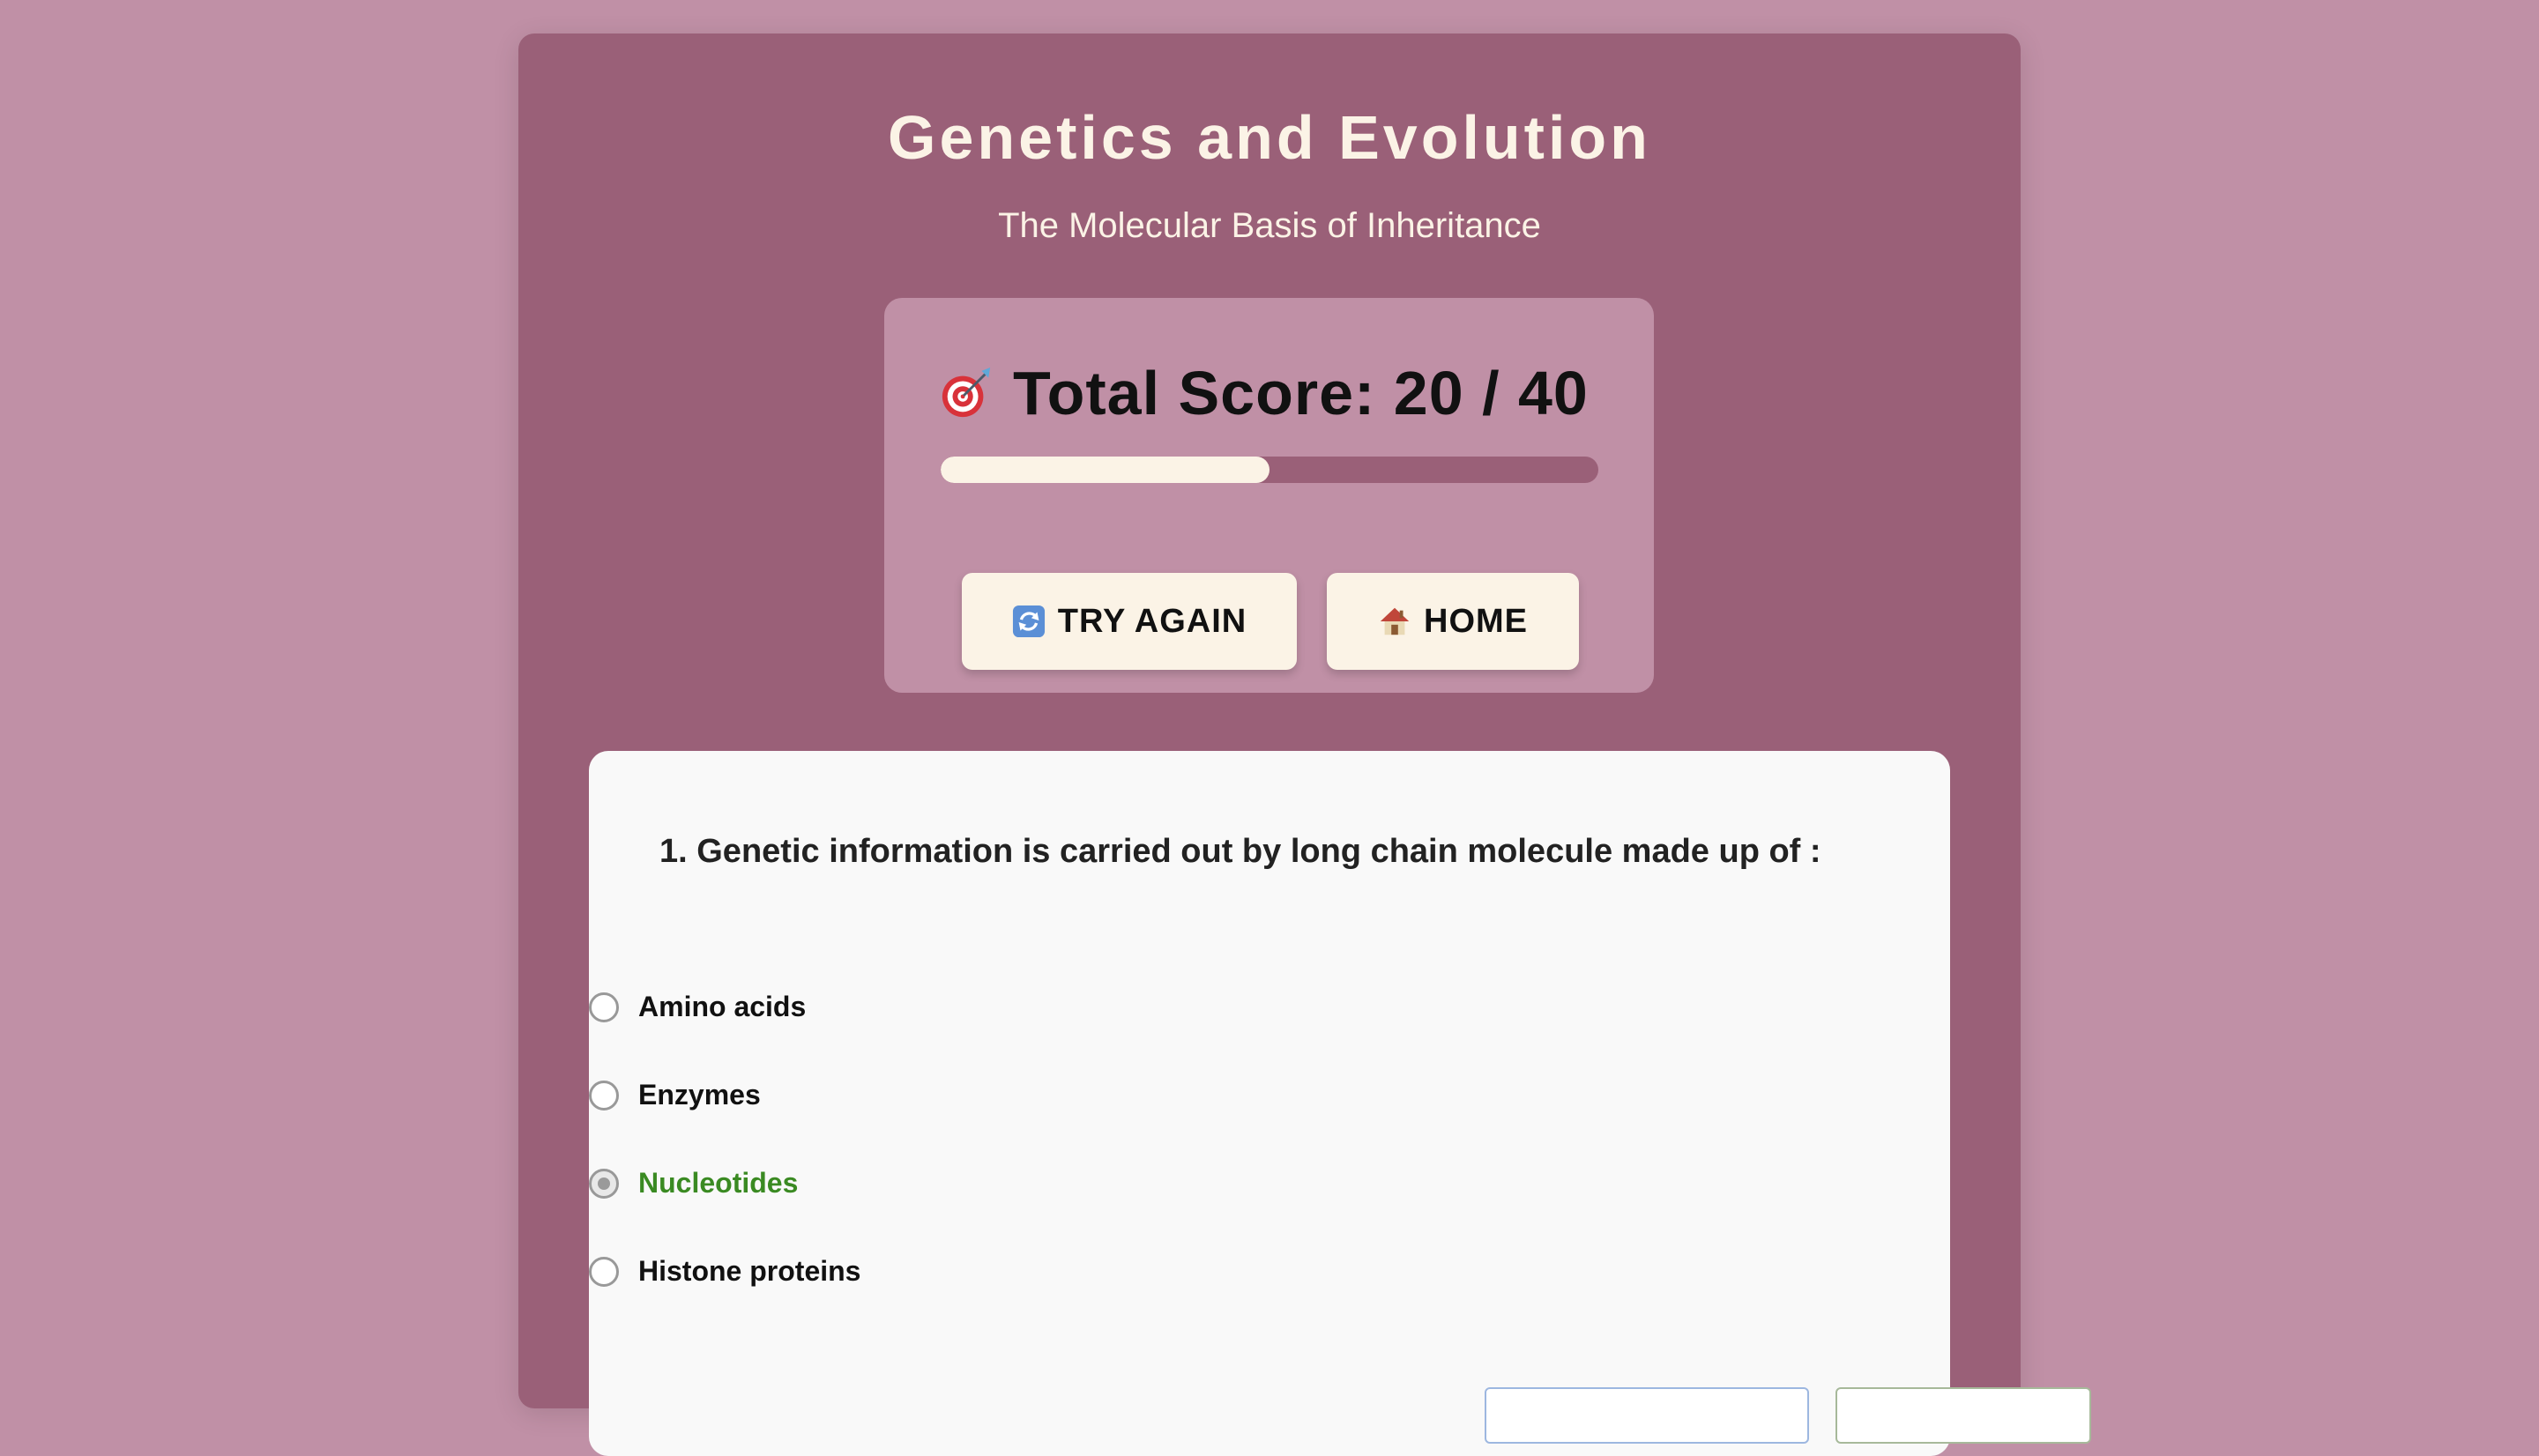 Image resolution: width=2539 pixels, height=1456 pixels. I want to click on page-subtitle: The Molecular Basis of Inheritance, so click(1269, 225).